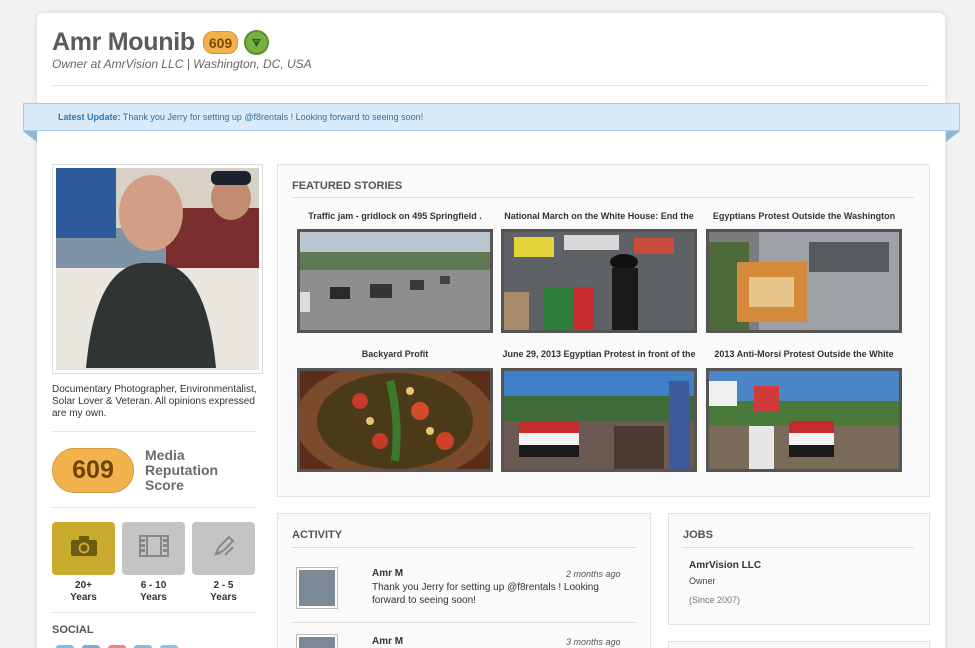 Image resolution: width=975 pixels, height=648 pixels. Describe the element at coordinates (73, 630) in the screenshot. I see `social-heading: SOCIAL` at that location.